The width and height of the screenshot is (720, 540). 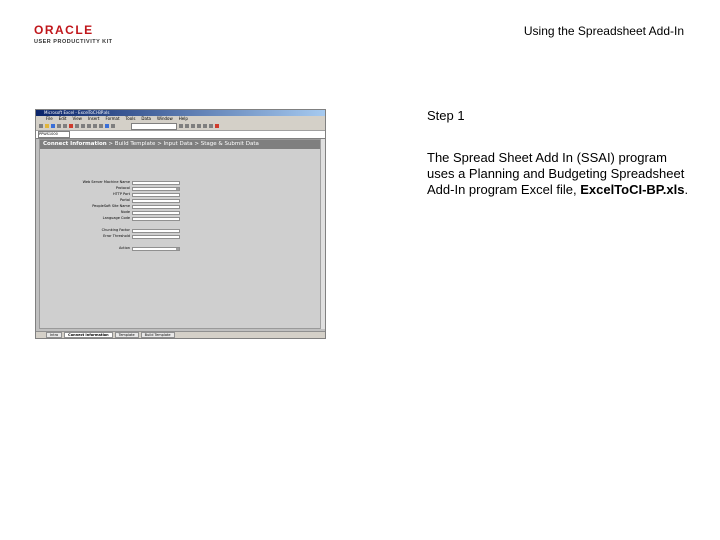 I want to click on align-center-icon, so click(x=205, y=126).